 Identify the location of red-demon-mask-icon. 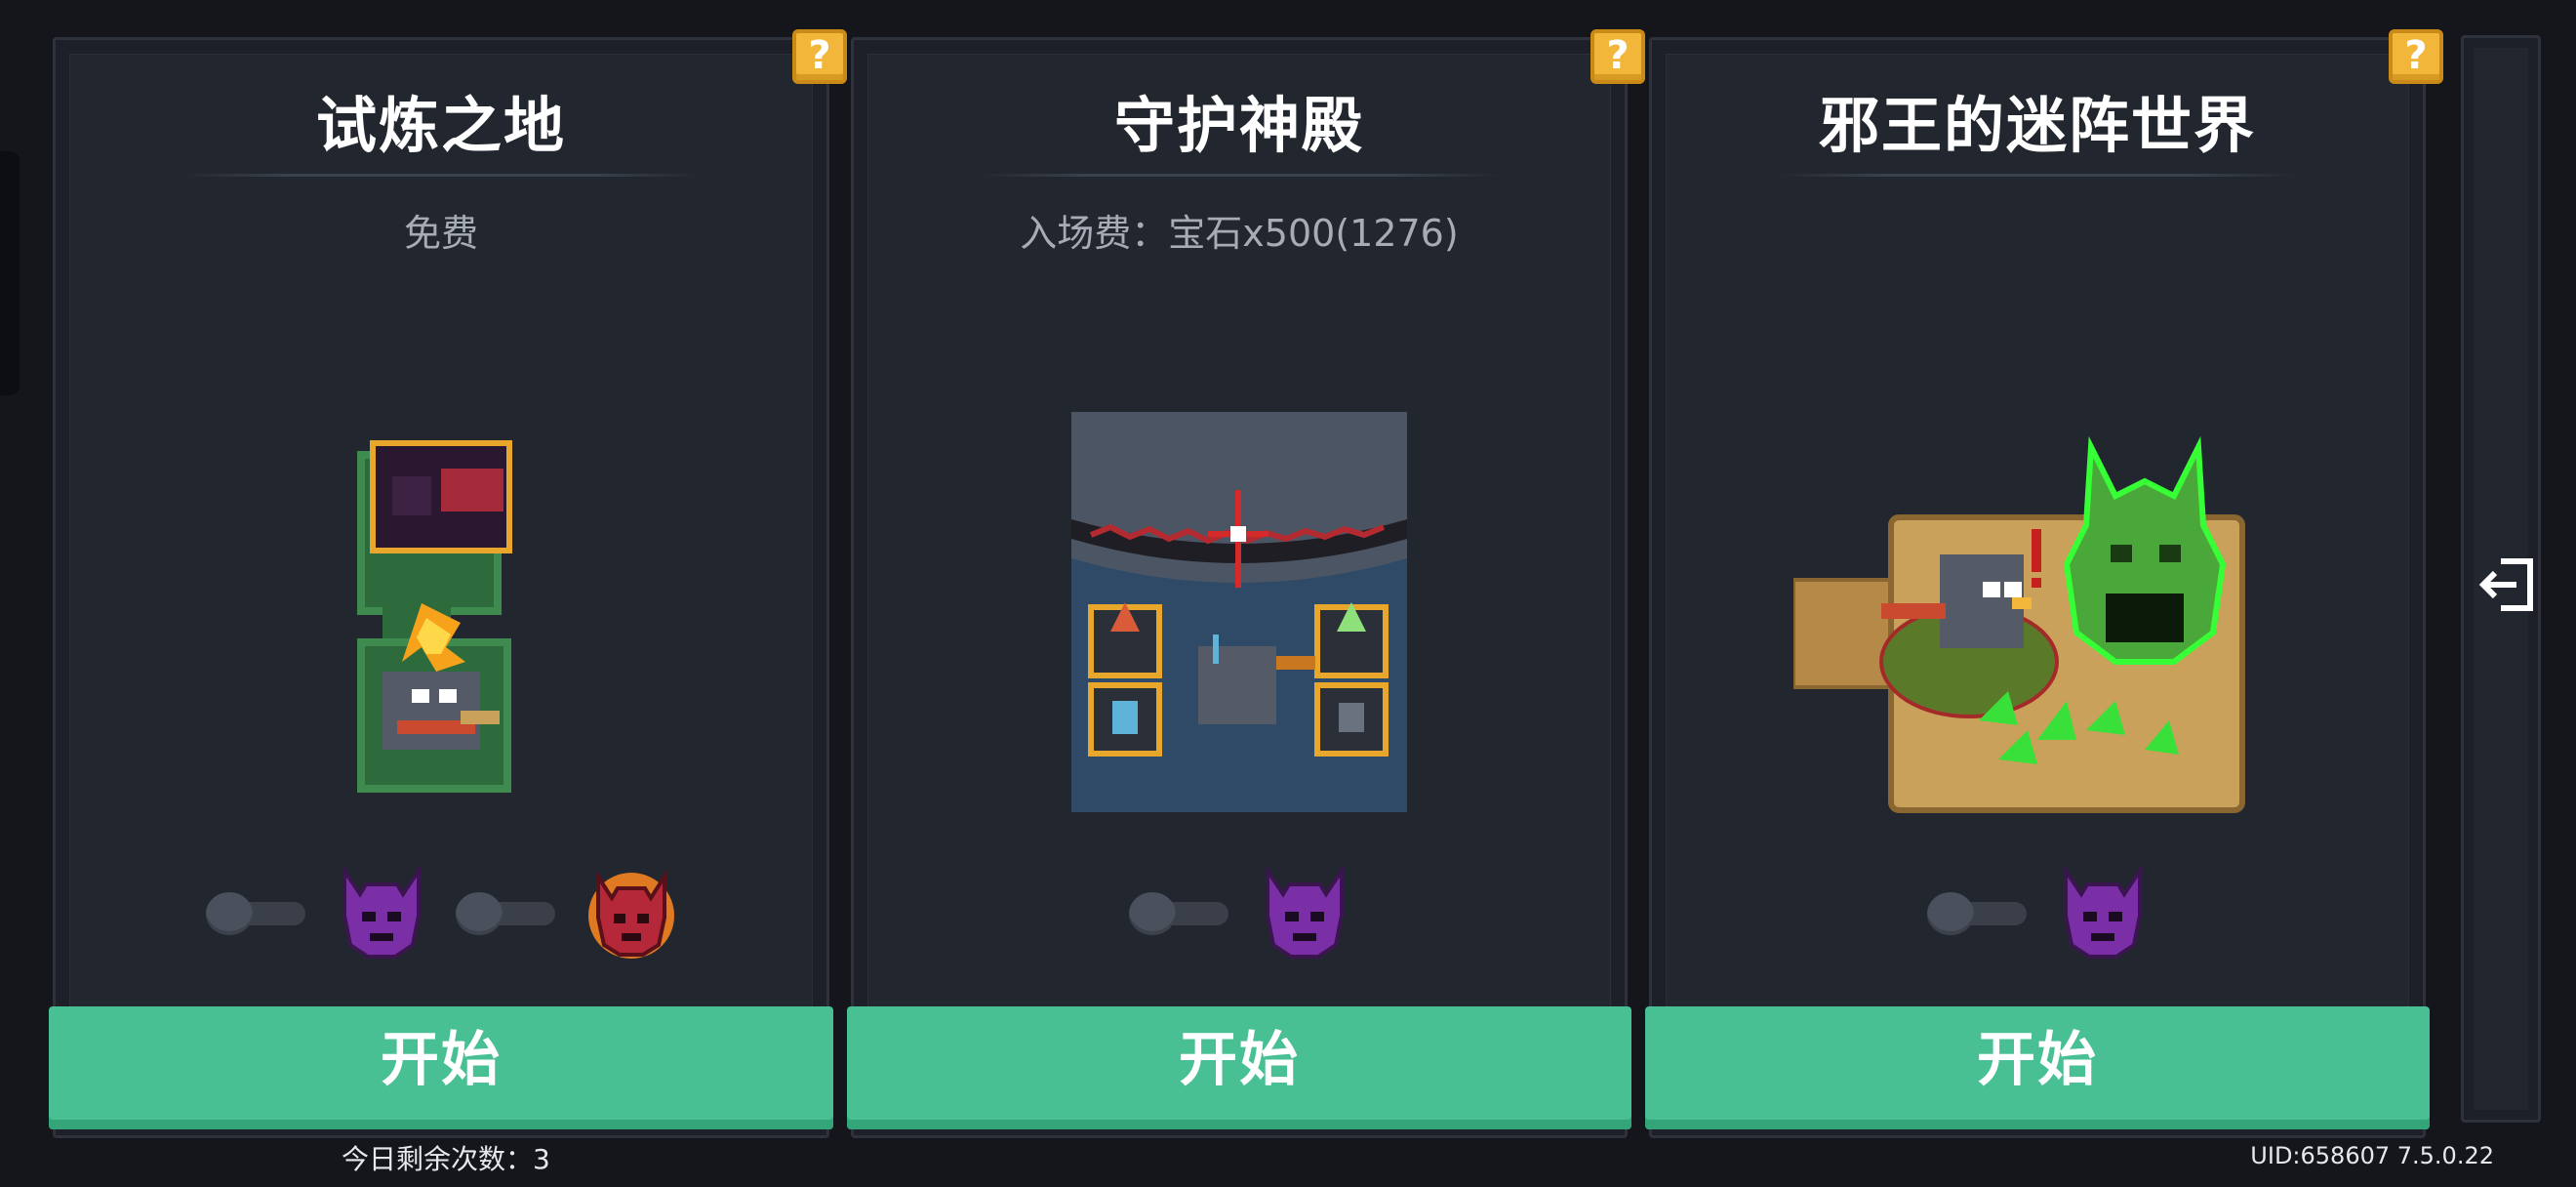
(631, 914).